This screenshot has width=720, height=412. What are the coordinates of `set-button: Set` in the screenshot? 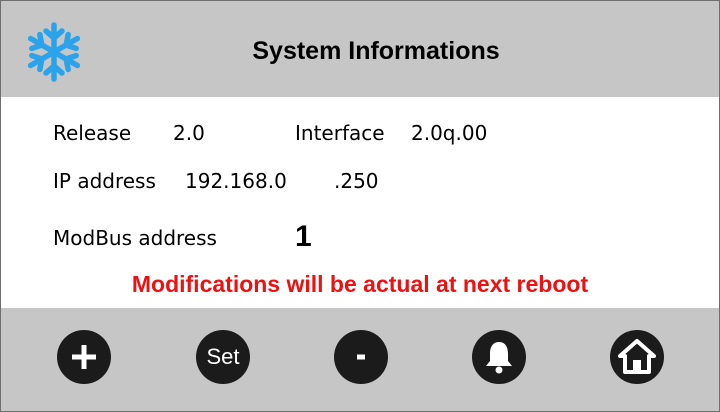 It's located at (223, 357).